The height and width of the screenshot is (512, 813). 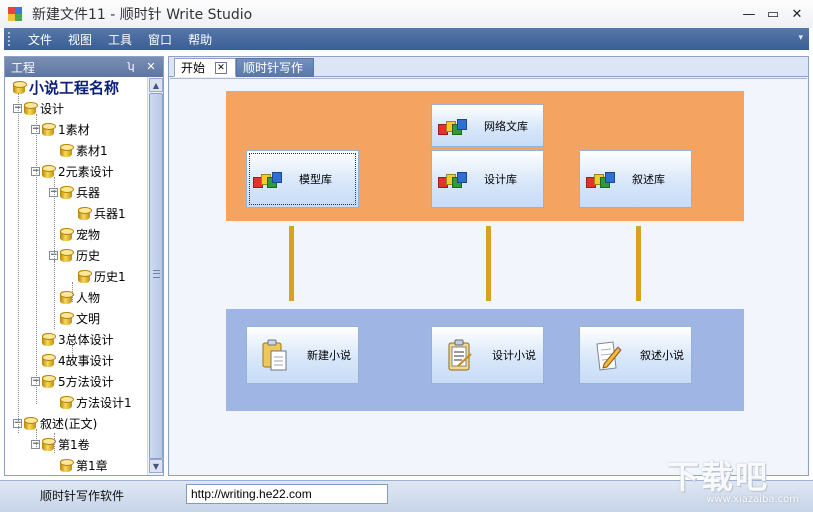 I want to click on window-controls: — ▭ ✕, so click(x=773, y=14).